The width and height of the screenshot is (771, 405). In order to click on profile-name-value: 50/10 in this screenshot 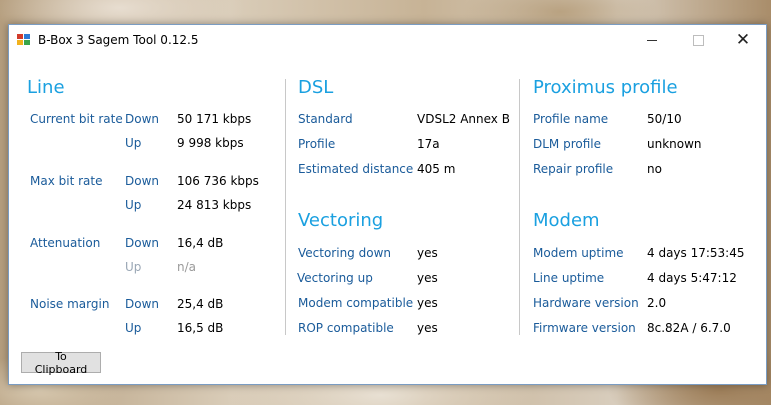, I will do `click(664, 119)`.